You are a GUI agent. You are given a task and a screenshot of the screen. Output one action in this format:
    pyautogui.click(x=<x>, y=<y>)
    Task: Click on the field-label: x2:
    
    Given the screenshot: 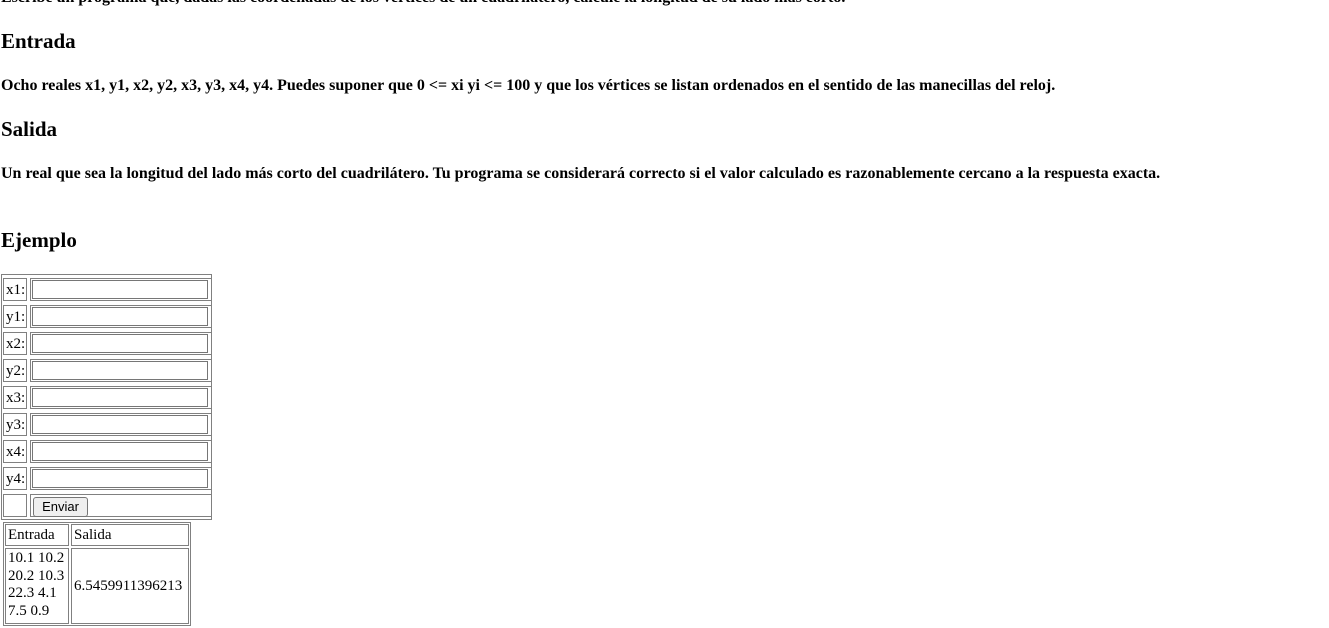 What is the action you would take?
    pyautogui.click(x=15, y=343)
    